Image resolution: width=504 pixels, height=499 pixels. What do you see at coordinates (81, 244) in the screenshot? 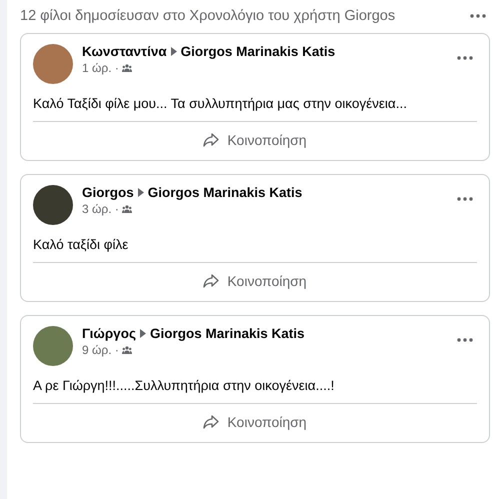
I see `post-text: Καλό ταξίδι φίλε` at bounding box center [81, 244].